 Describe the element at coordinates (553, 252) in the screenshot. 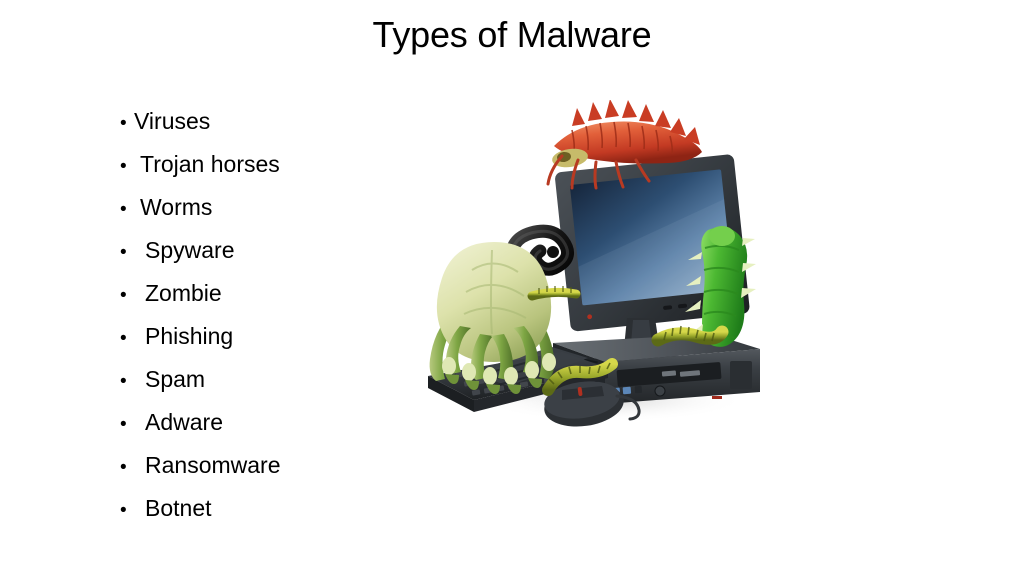

I see `snake-head` at that location.